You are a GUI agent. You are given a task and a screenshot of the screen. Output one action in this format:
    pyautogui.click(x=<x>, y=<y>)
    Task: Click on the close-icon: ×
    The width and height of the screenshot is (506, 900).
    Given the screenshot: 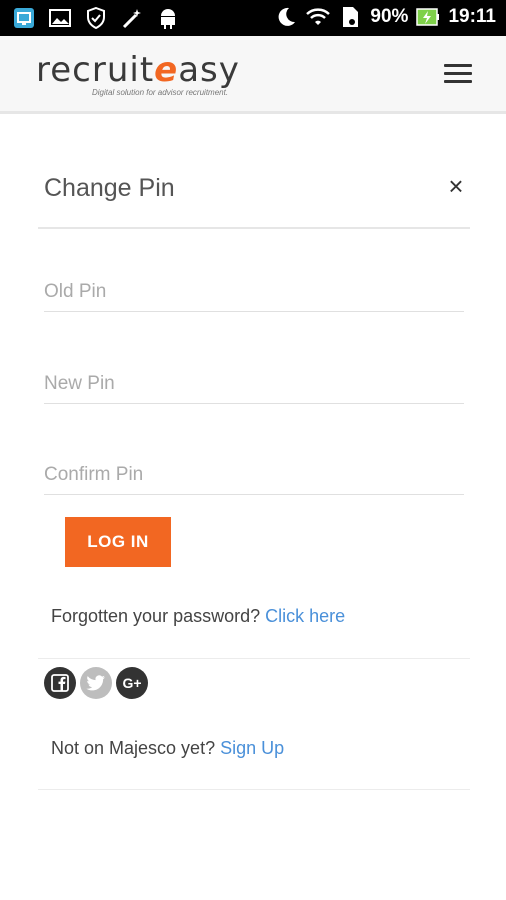 What is the action you would take?
    pyautogui.click(x=456, y=186)
    